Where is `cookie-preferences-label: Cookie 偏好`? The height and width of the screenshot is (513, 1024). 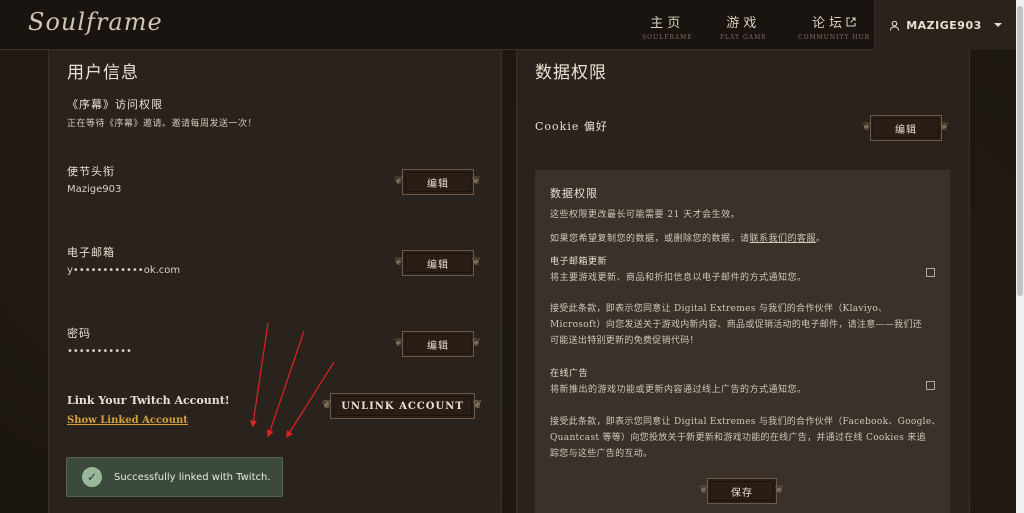 cookie-preferences-label: Cookie 偏好 is located at coordinates (571, 126).